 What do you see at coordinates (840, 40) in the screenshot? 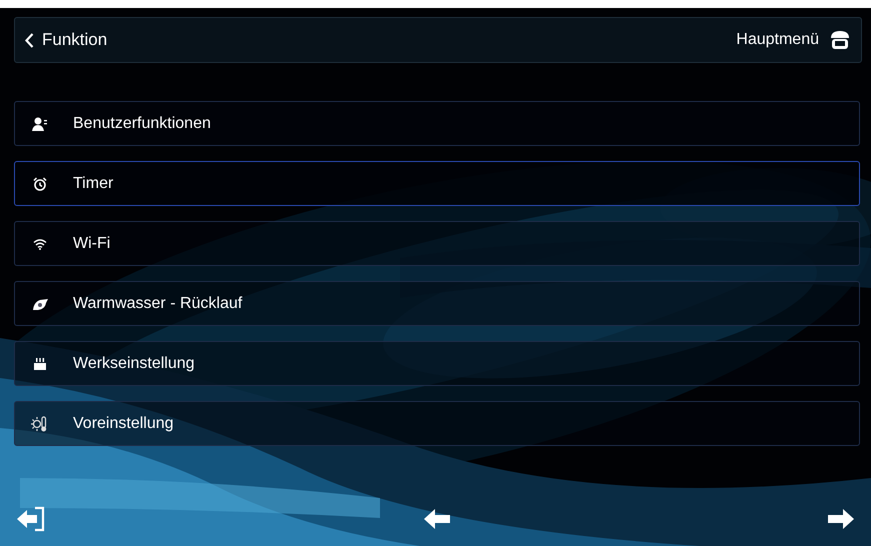
I see `home-icon` at bounding box center [840, 40].